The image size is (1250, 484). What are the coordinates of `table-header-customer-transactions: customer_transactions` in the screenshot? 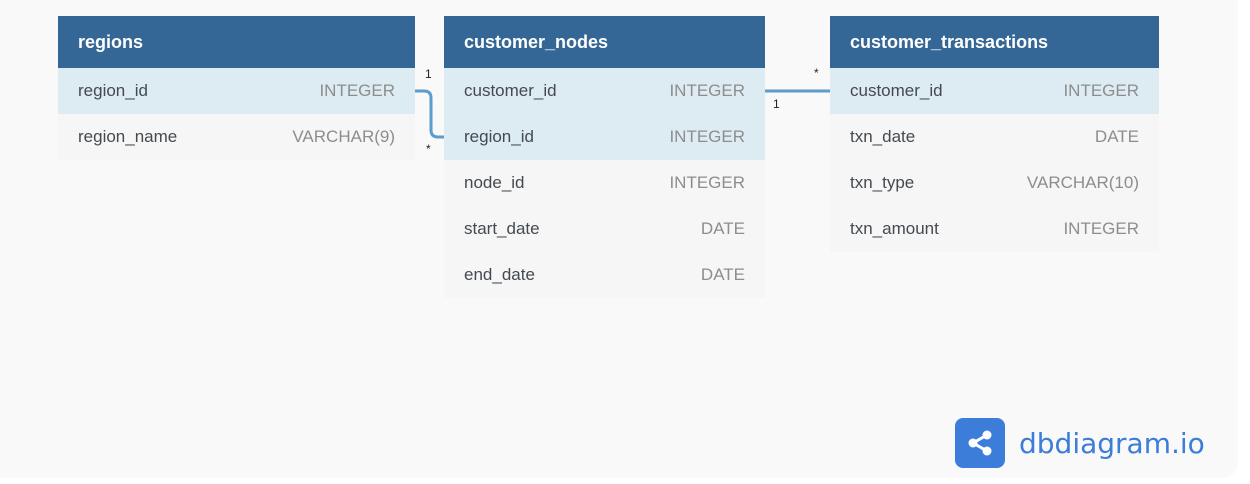 It's located at (994, 42).